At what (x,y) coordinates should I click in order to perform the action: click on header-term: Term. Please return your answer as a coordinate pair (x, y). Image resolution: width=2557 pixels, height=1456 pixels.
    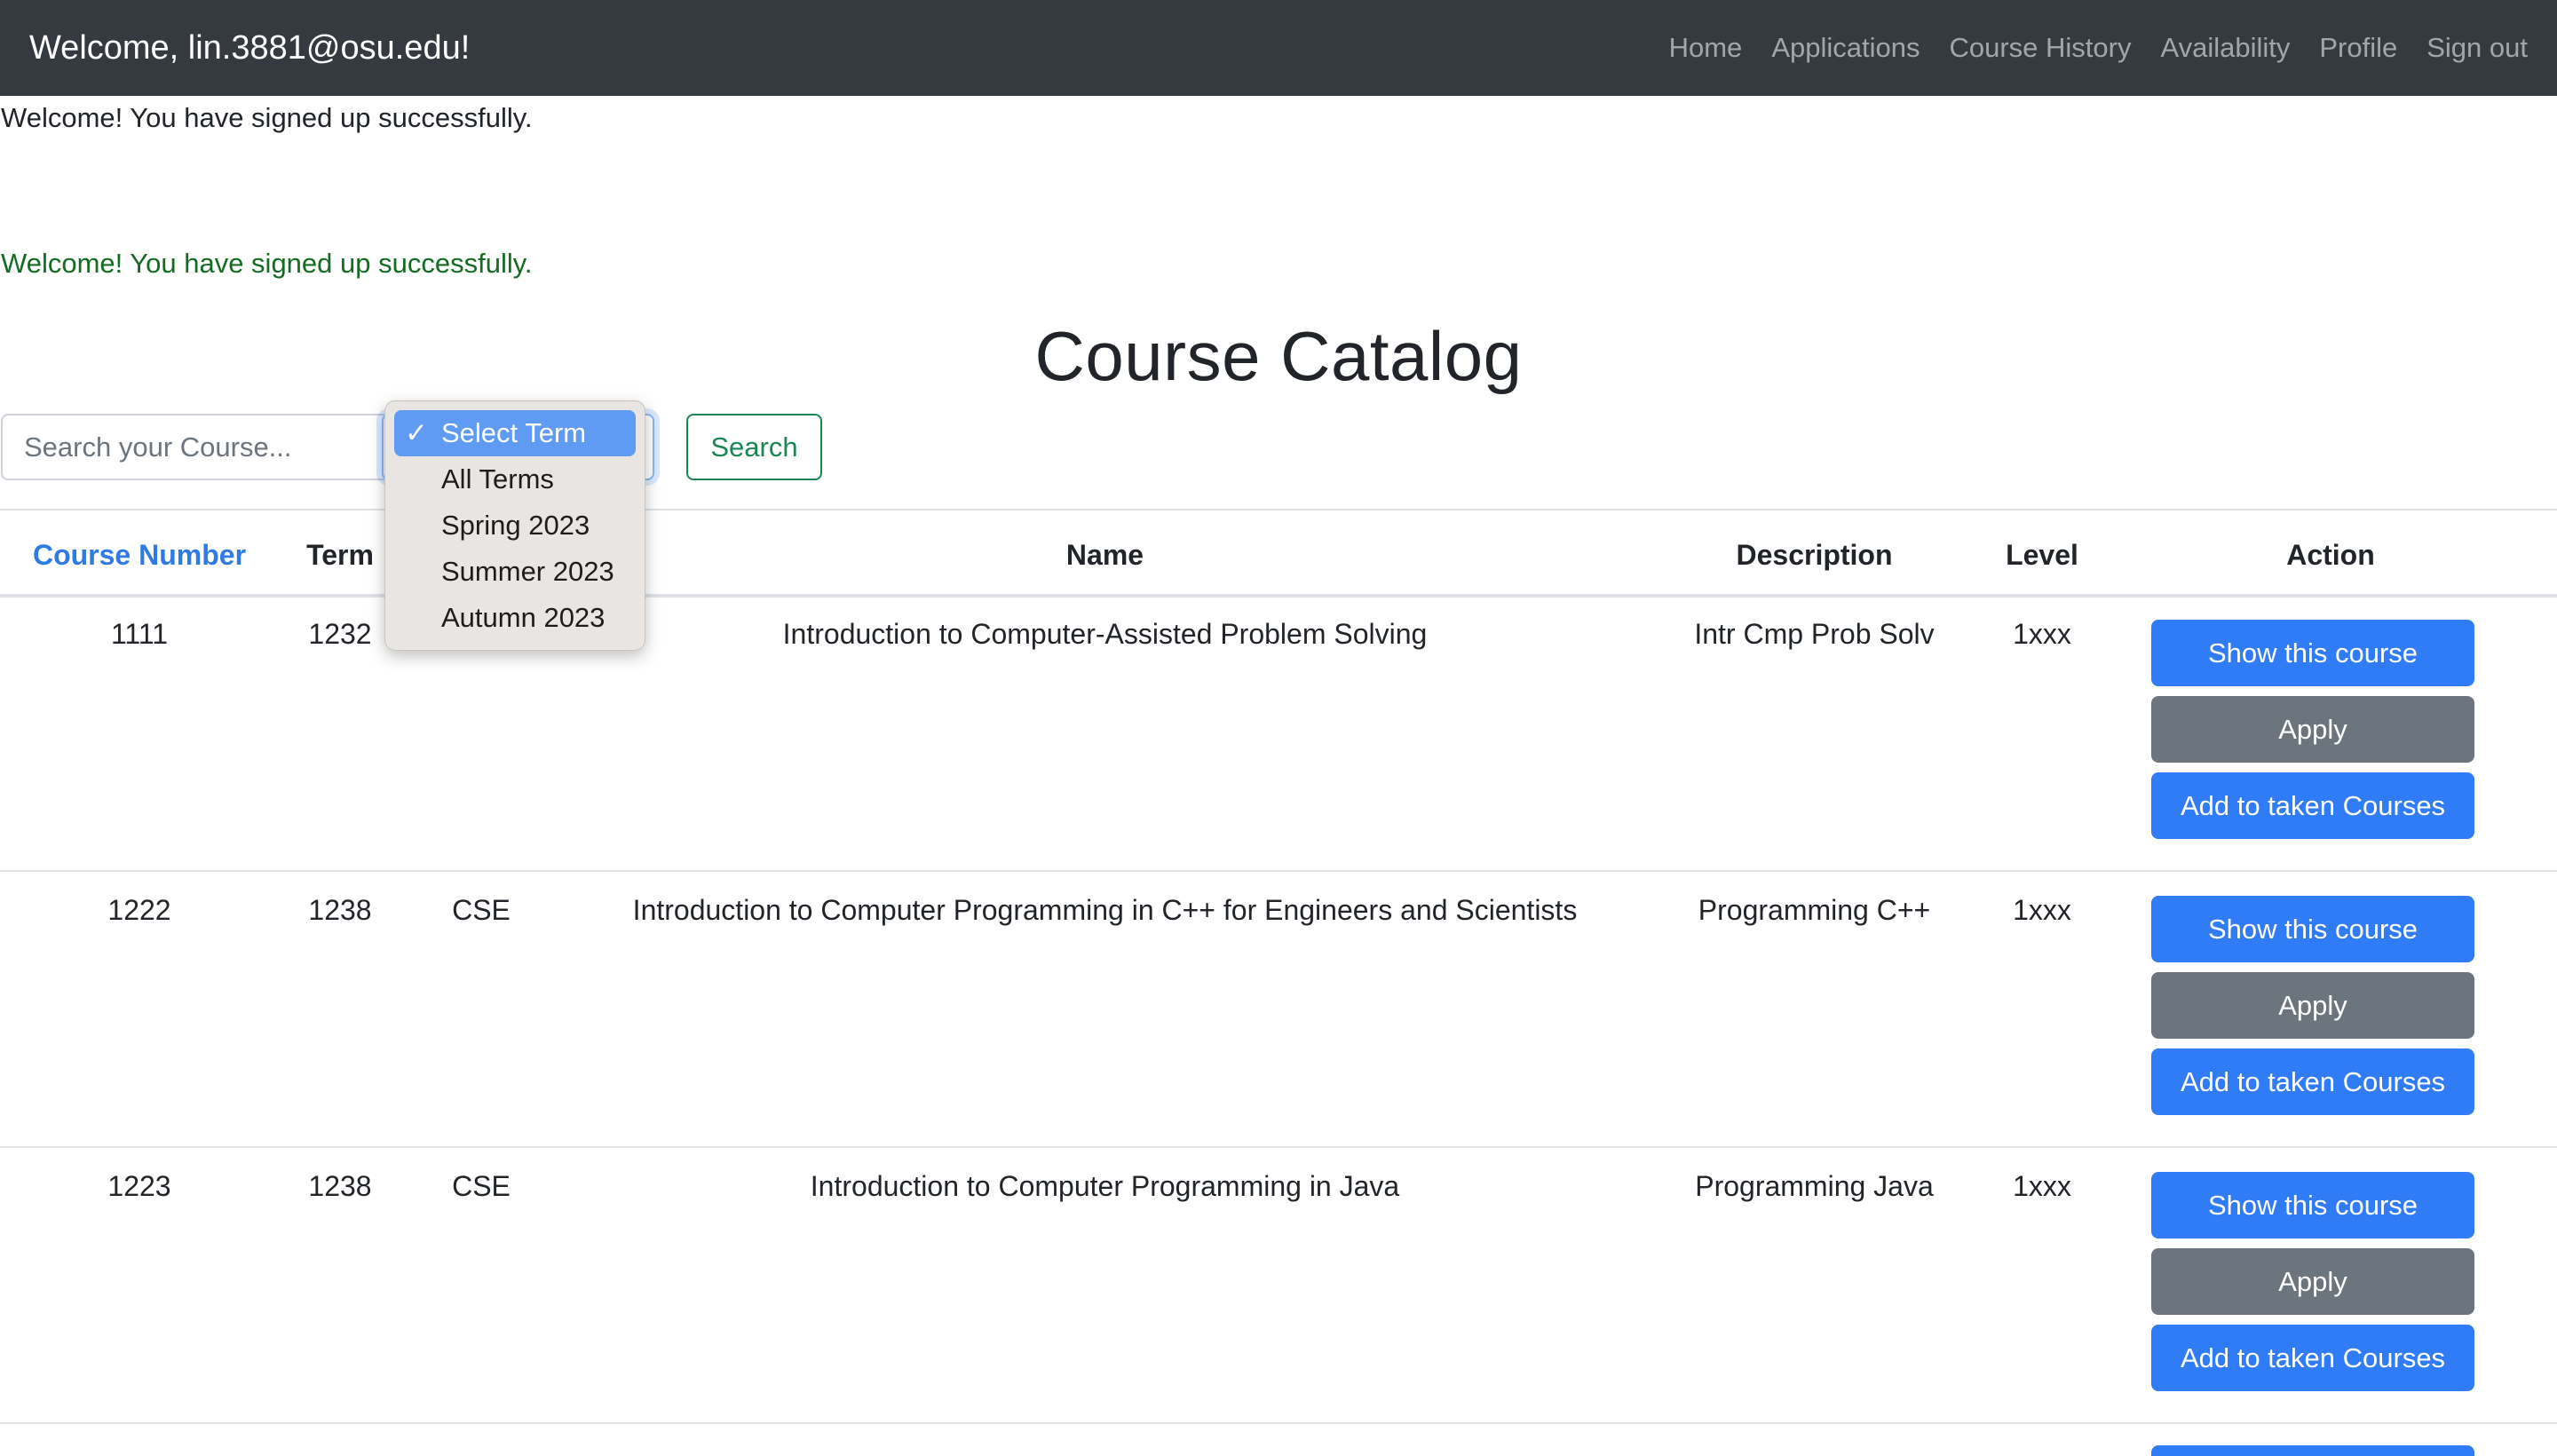
    Looking at the image, I should click on (340, 555).